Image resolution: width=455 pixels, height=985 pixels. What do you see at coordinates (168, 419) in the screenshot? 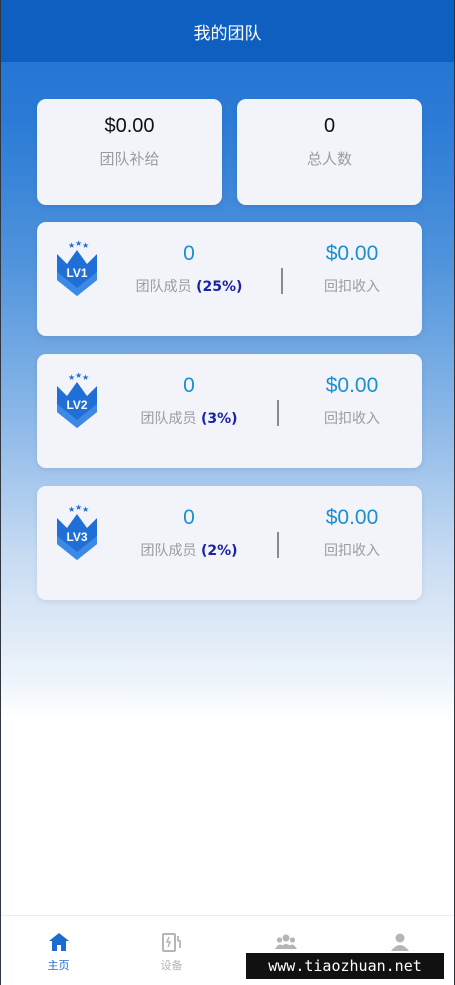
I see `lv2-members-label: 团队成员` at bounding box center [168, 419].